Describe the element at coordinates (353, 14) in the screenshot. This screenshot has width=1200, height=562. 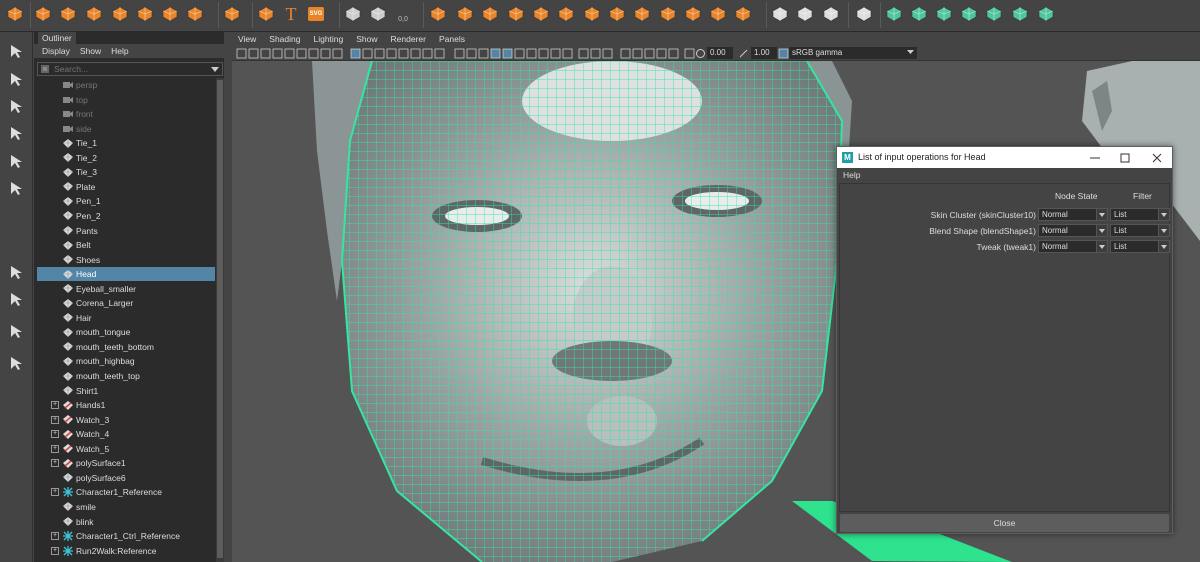
I see `transform-icon` at that location.